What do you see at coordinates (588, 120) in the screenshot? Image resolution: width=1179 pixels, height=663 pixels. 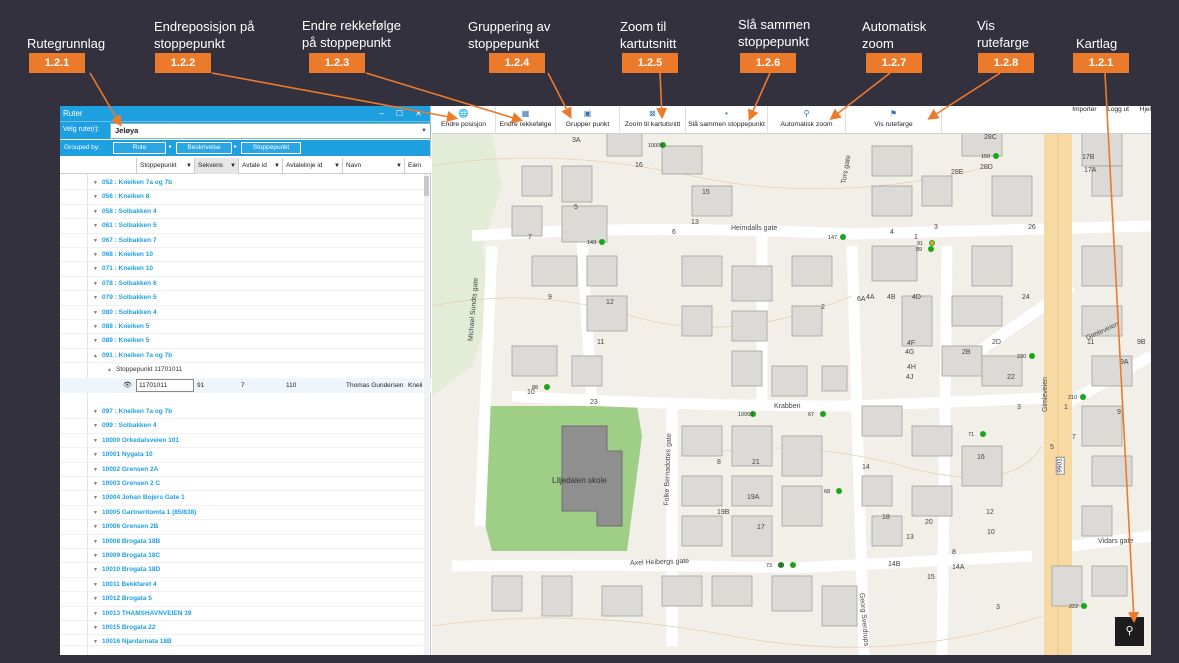 I see `grupper-punkt-button: ▣ Grupper punkt` at bounding box center [588, 120].